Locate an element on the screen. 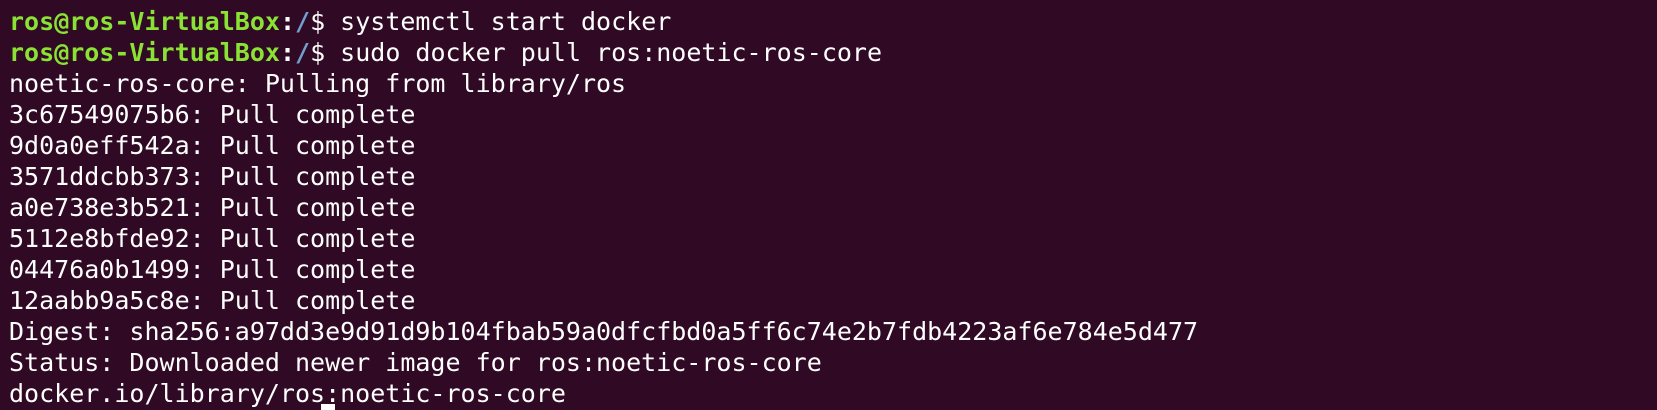 The height and width of the screenshot is (410, 1657). output-line: 5112e8bfde92: Pull complete is located at coordinates (212, 238).